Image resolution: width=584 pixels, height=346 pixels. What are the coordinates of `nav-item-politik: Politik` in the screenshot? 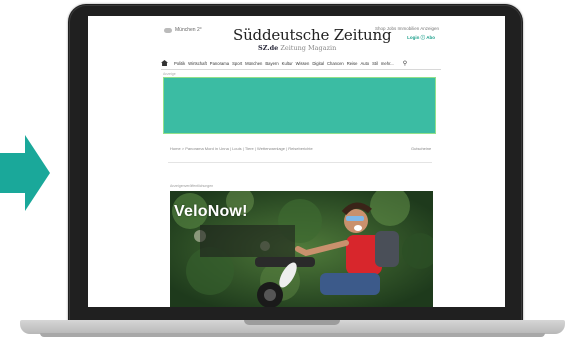 It's located at (179, 63).